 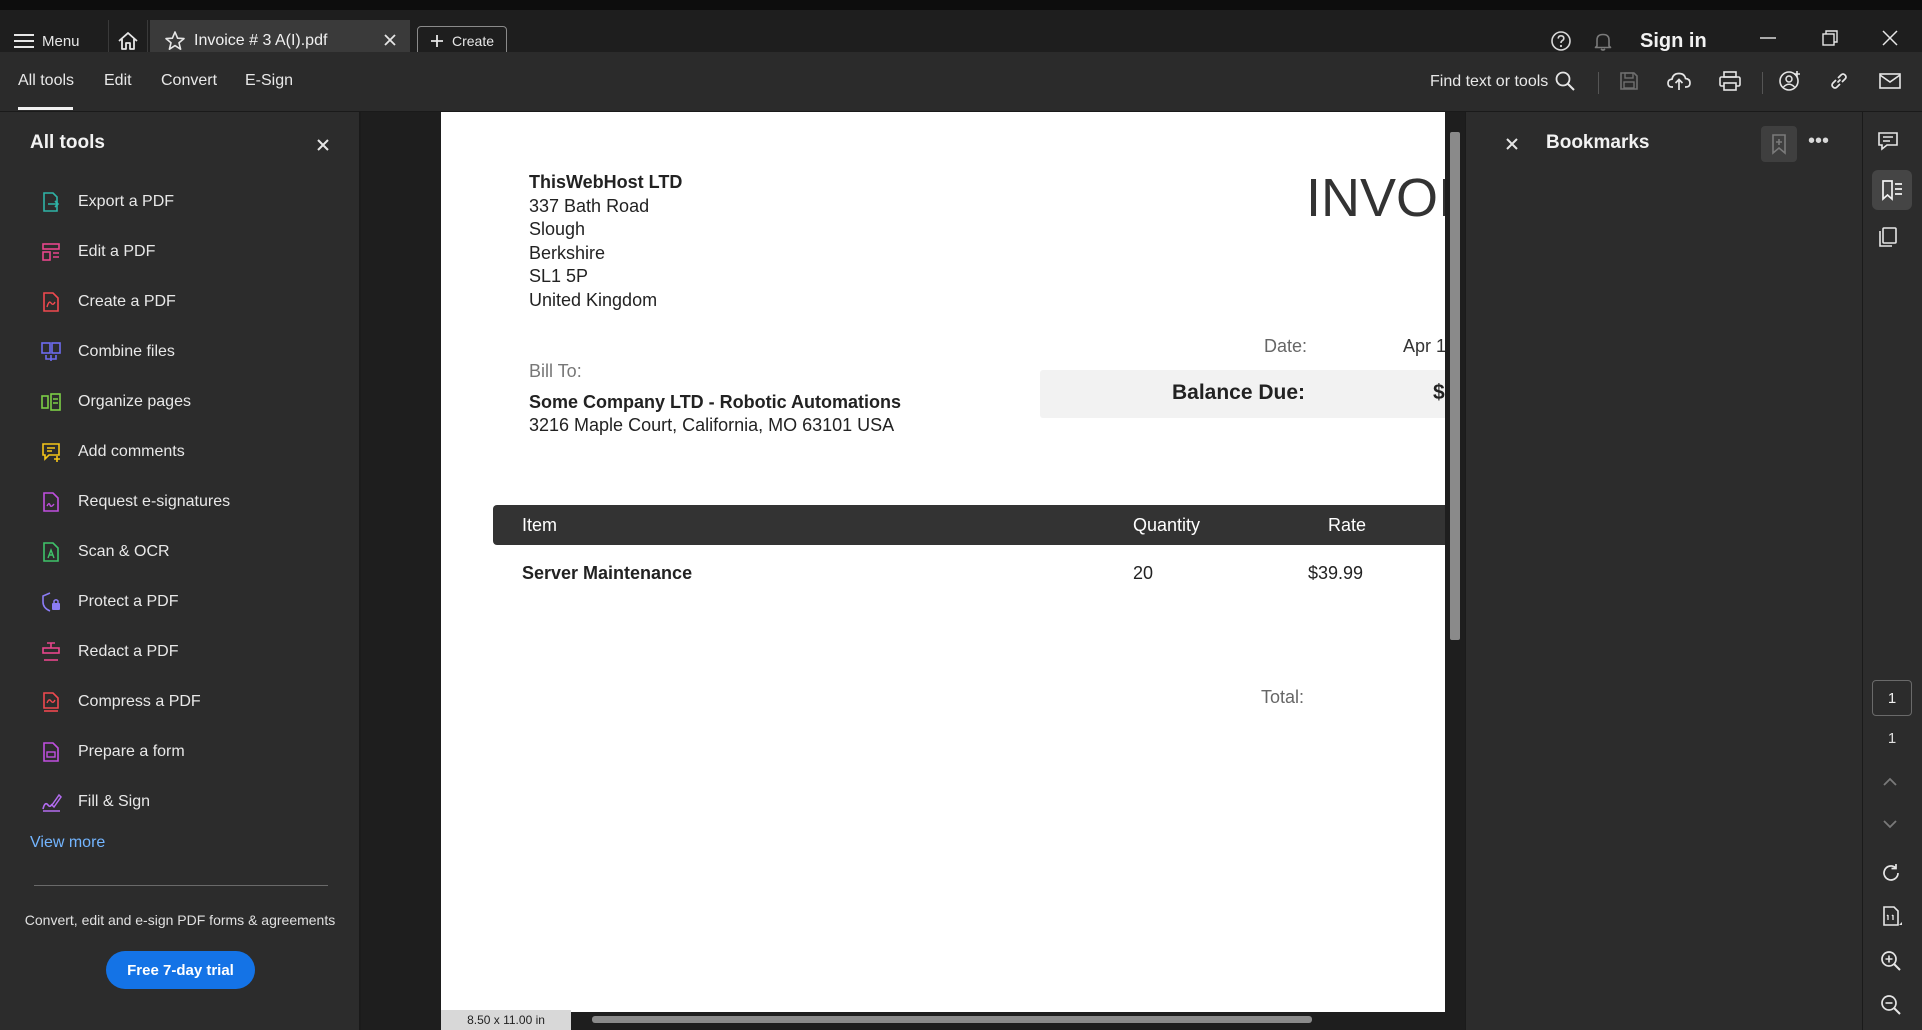 I want to click on bookmarks-rail-button, so click(x=1892, y=190).